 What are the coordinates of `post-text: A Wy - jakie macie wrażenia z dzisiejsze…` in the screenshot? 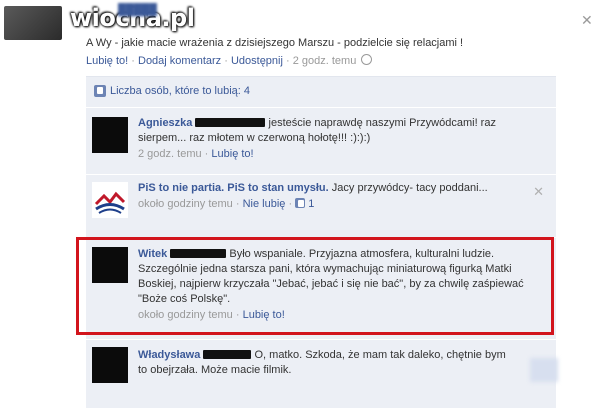 It's located at (275, 43).